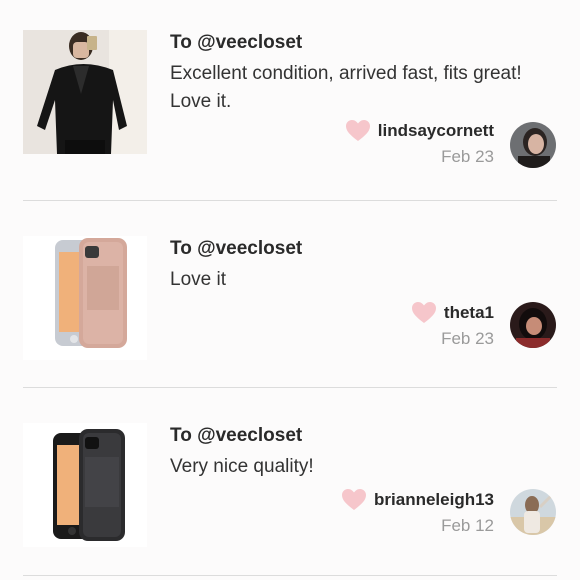 This screenshot has height=580, width=580. What do you see at coordinates (469, 313) in the screenshot?
I see `reviewer-username: theta1` at bounding box center [469, 313].